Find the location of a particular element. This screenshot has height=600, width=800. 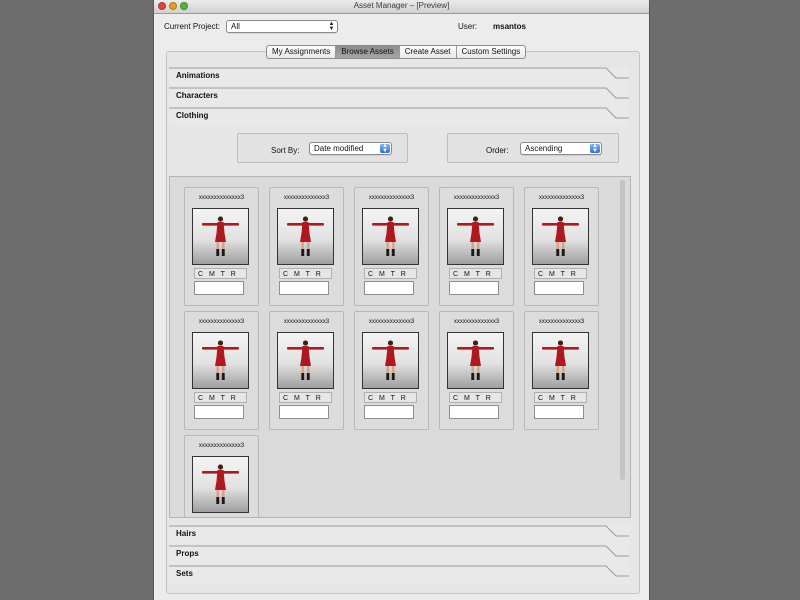

section-sets: Sets is located at coordinates (399, 574).